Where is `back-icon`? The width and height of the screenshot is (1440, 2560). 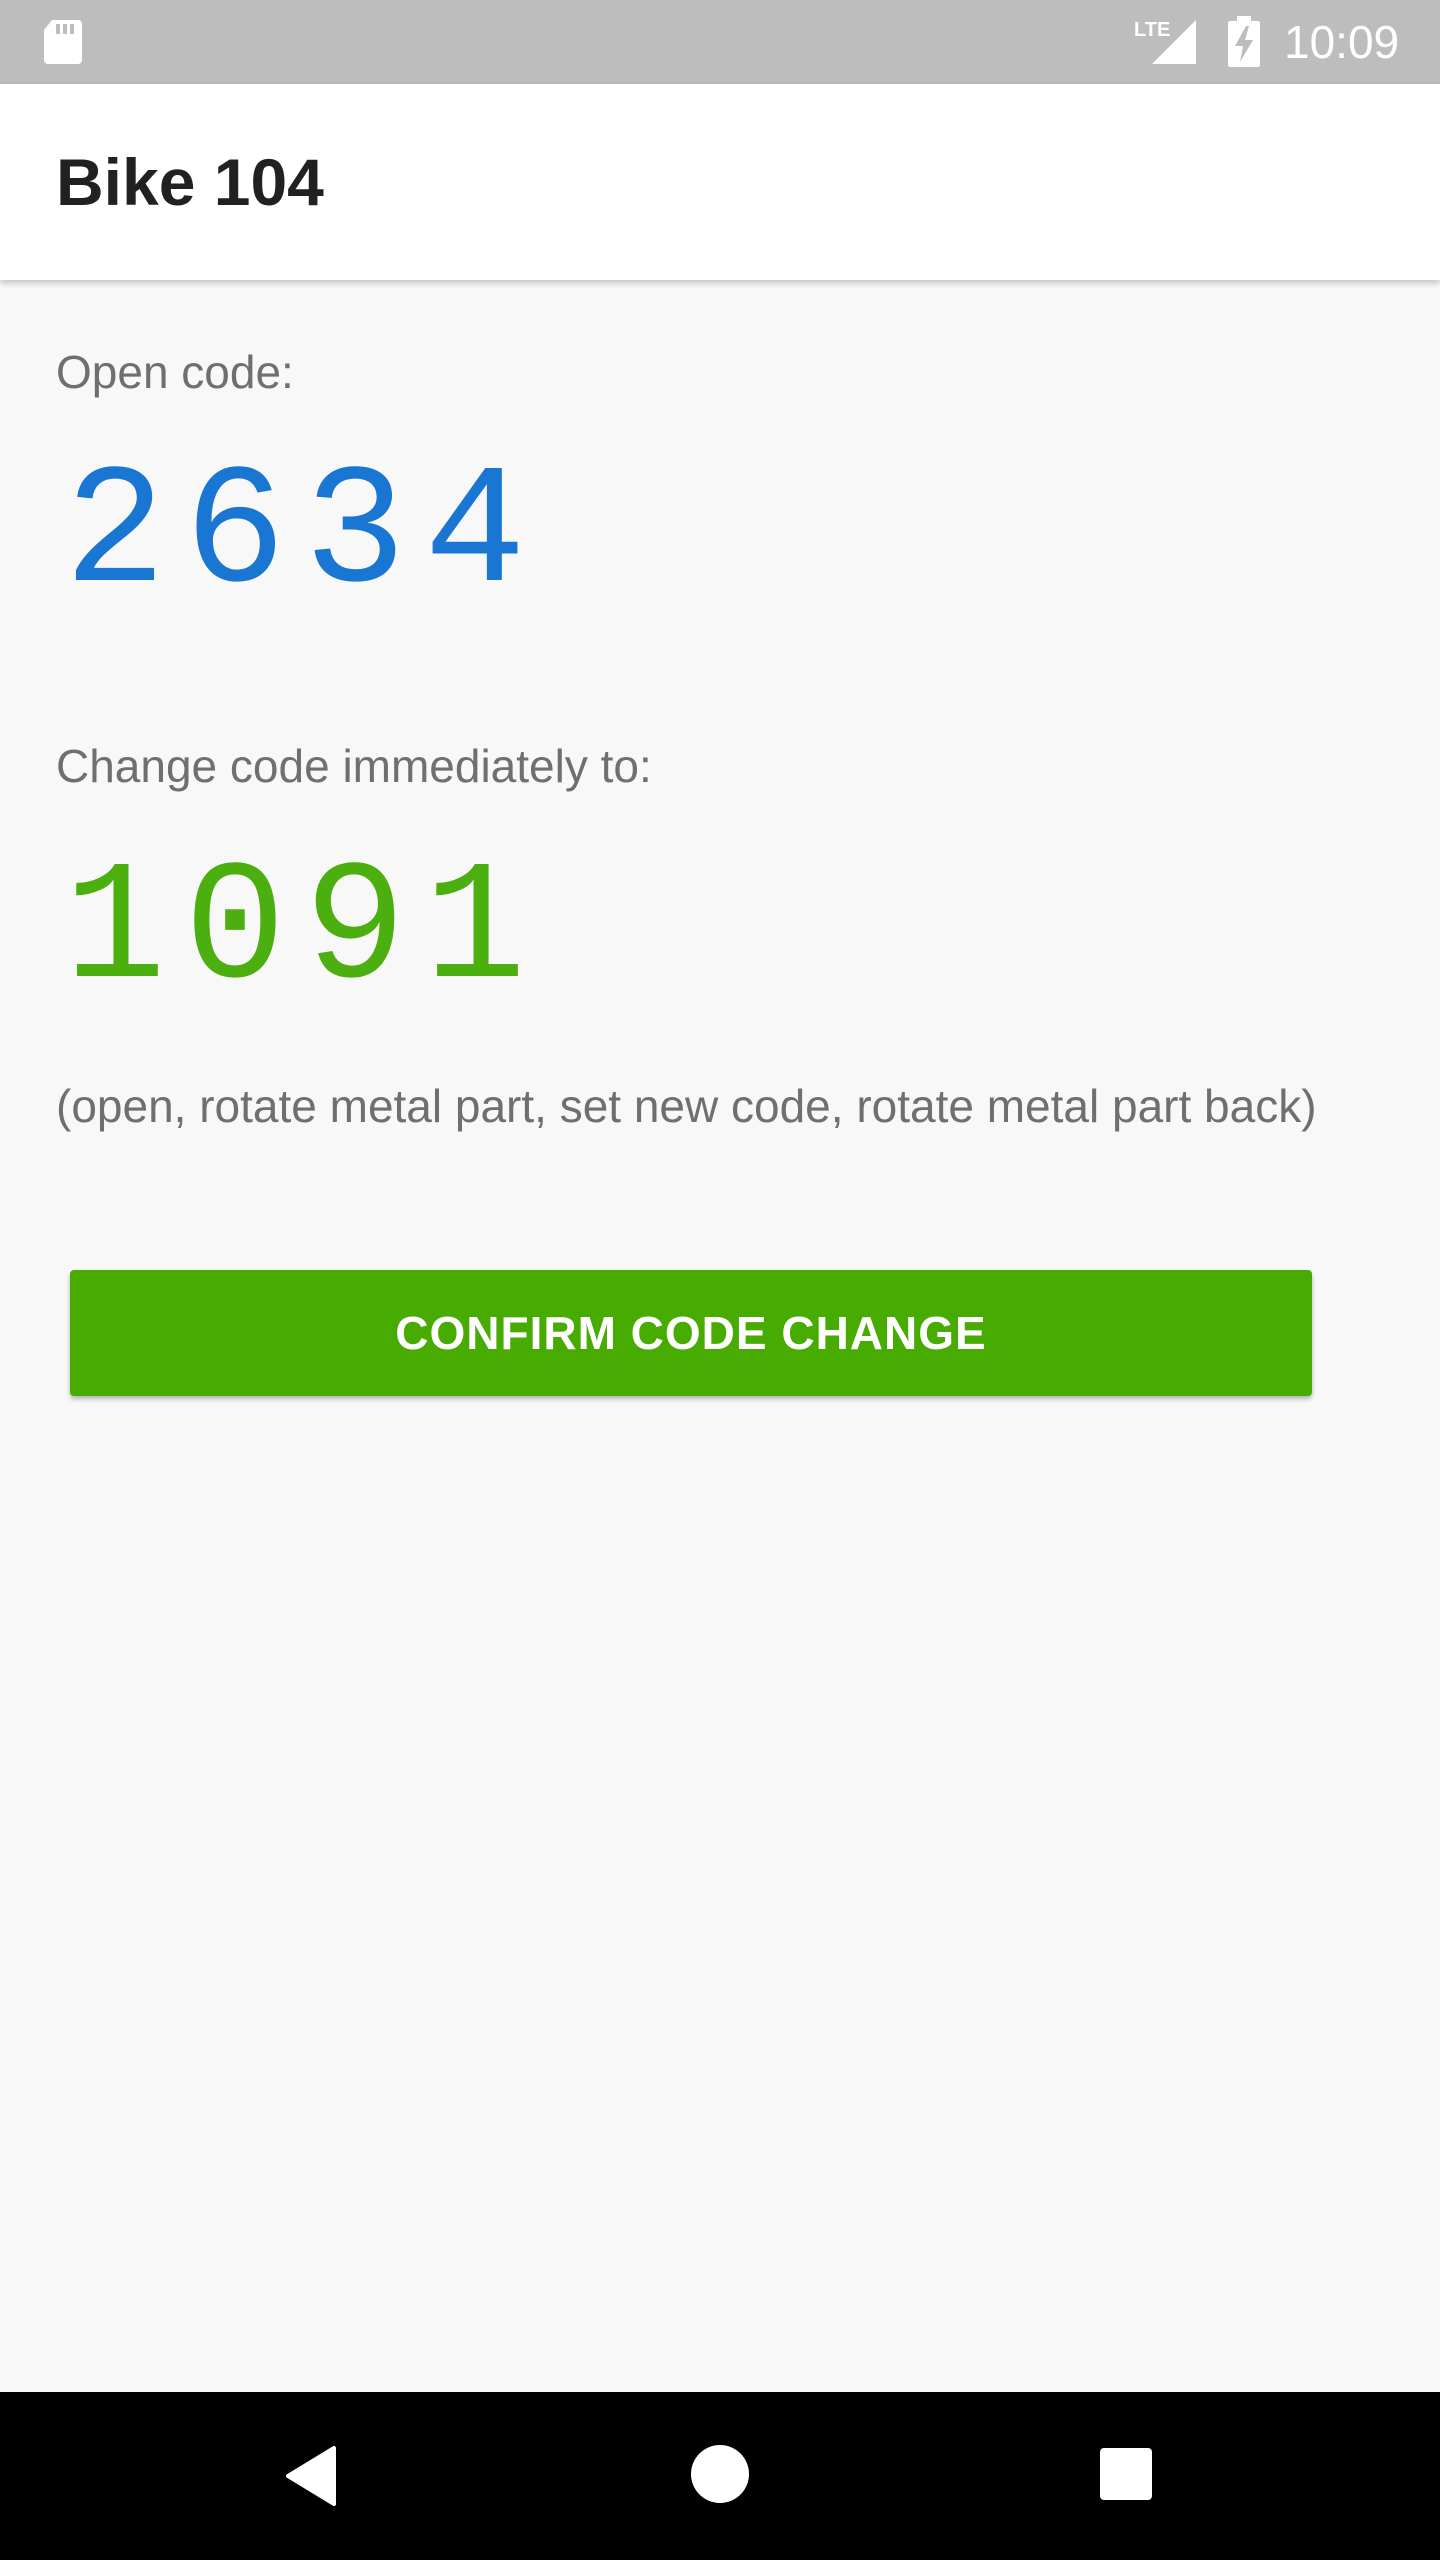 back-icon is located at coordinates (314, 2476).